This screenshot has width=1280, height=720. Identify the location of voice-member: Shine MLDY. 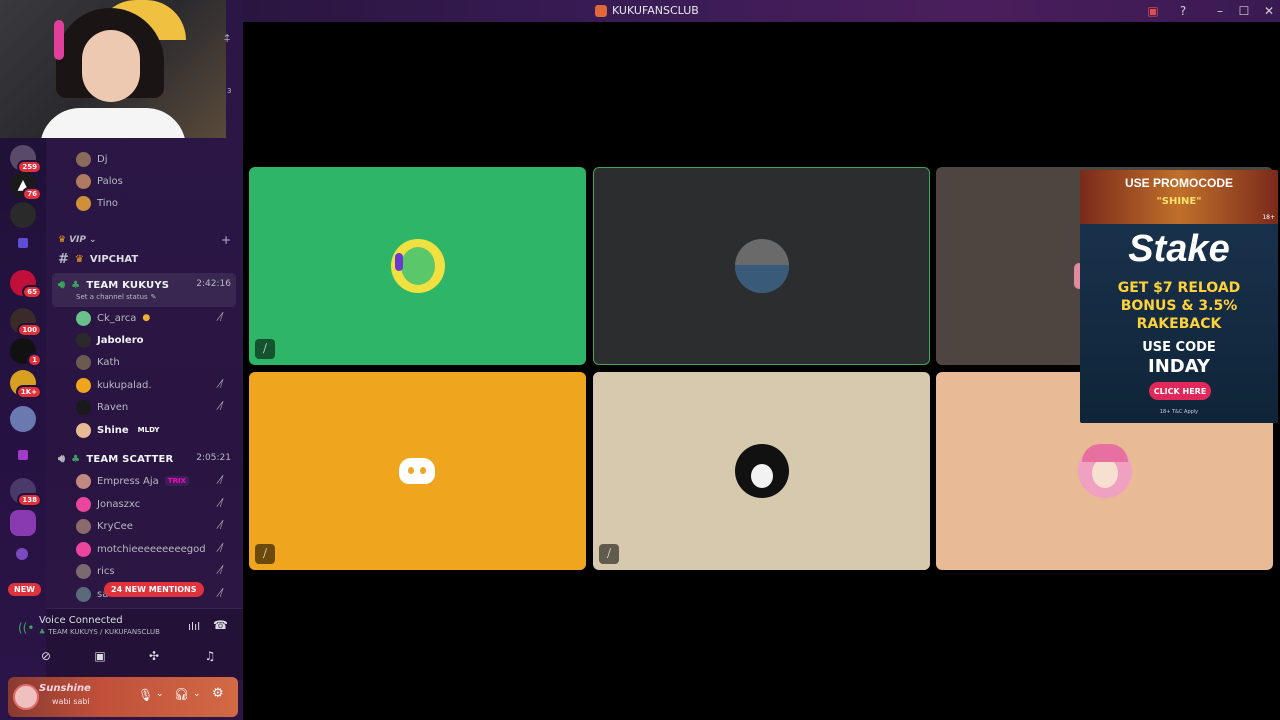
(119, 430).